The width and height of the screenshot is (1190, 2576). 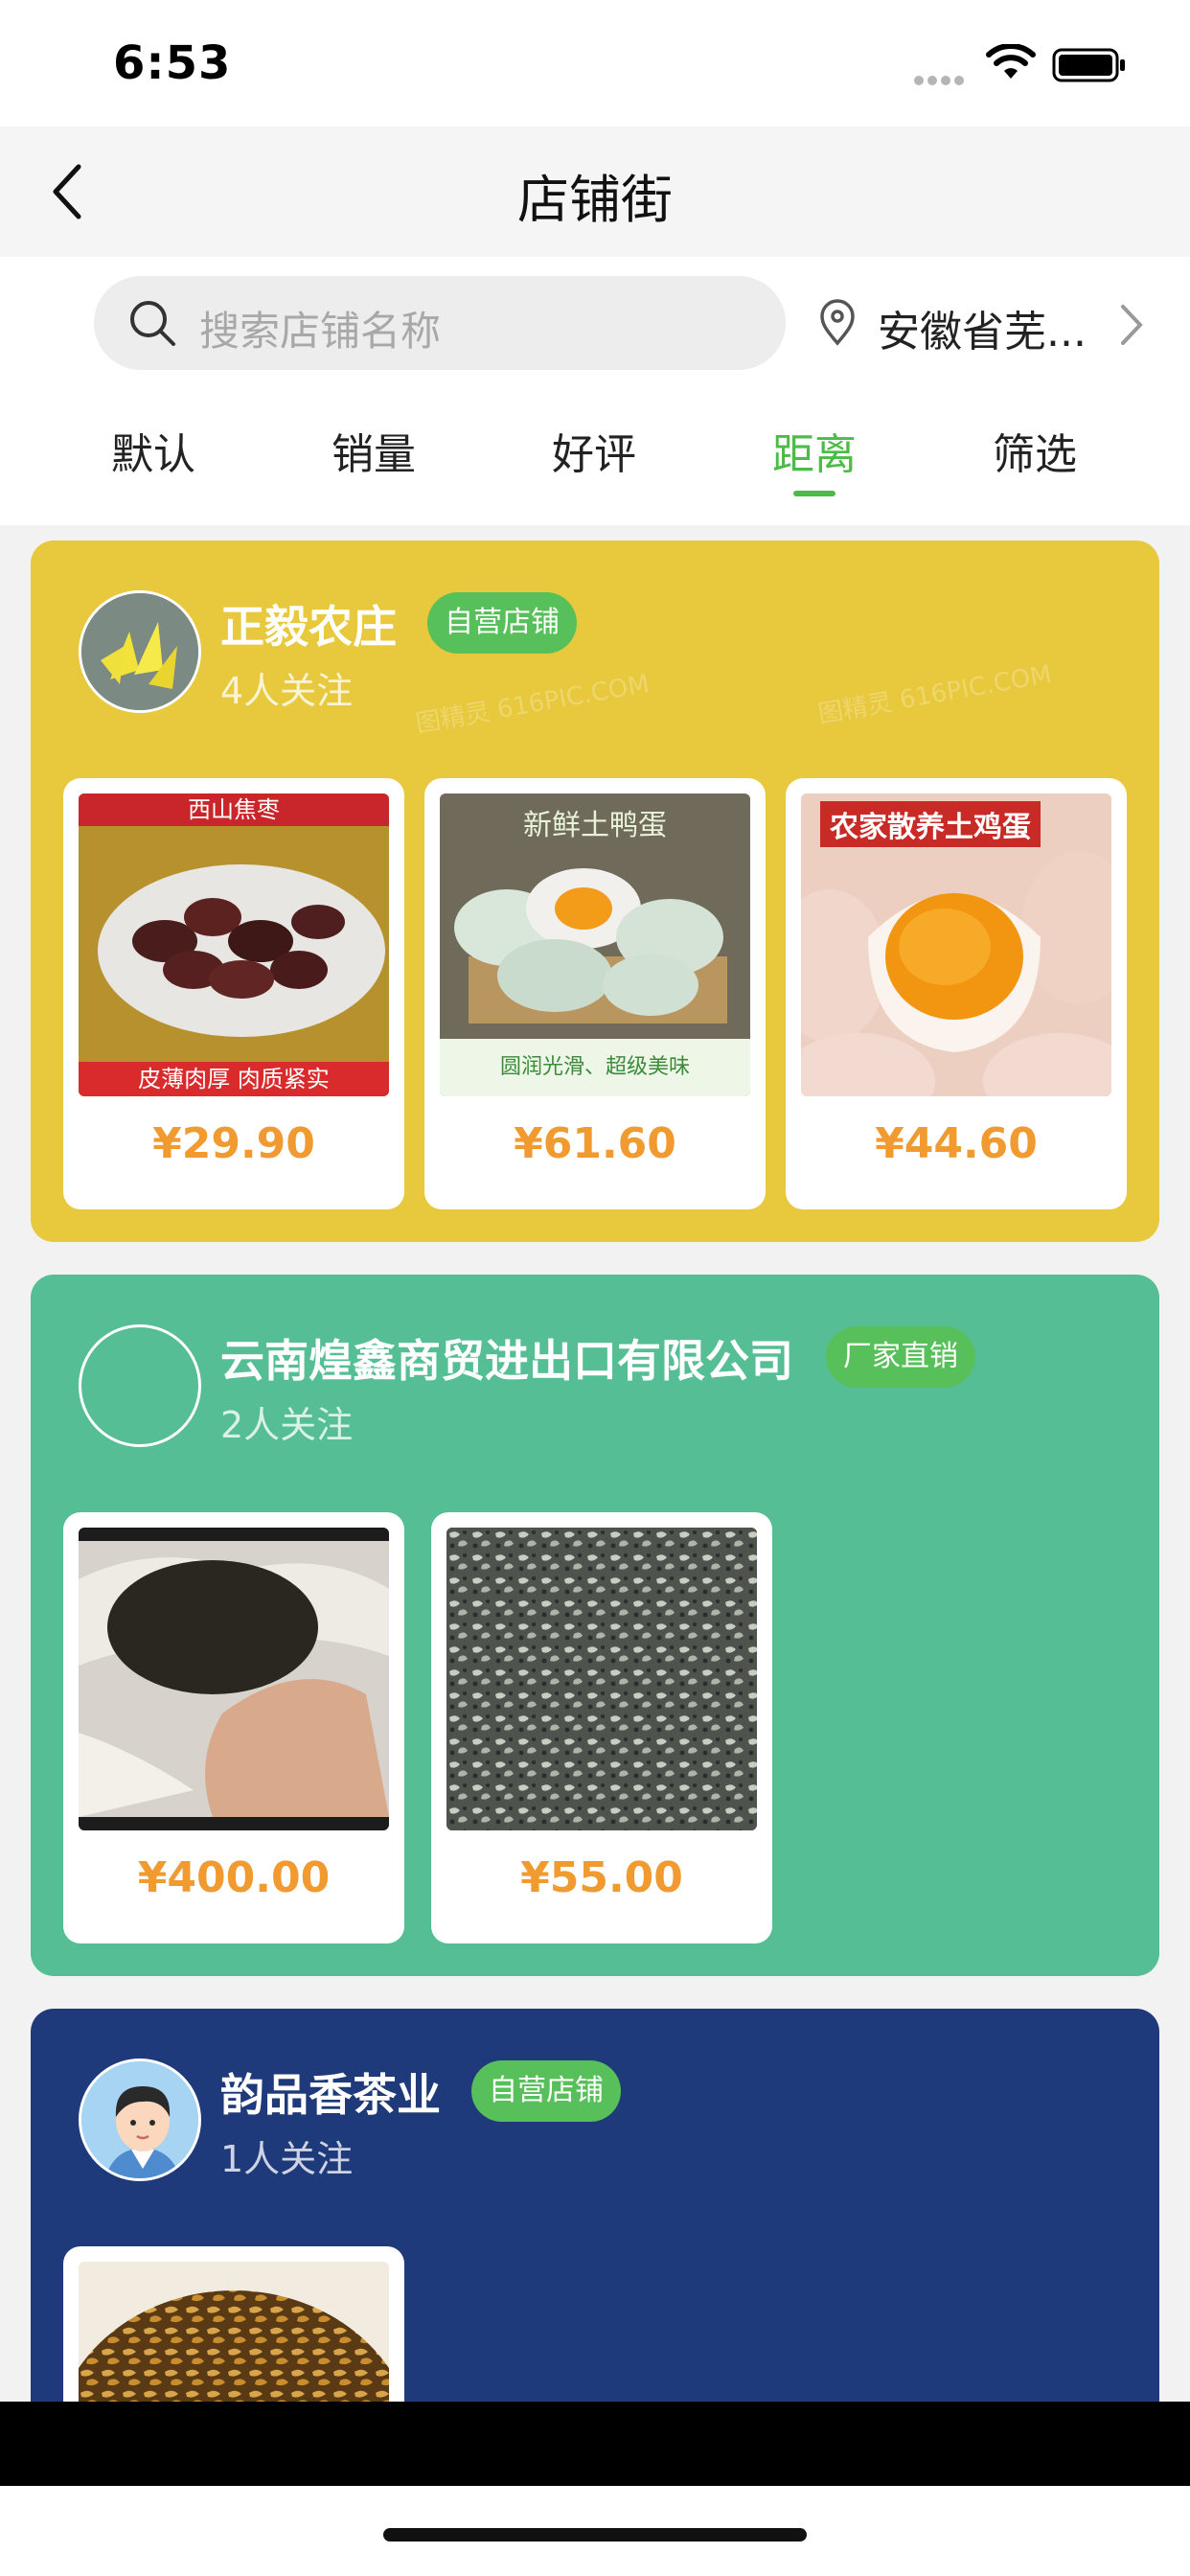 What do you see at coordinates (1132, 325) in the screenshot?
I see `chevron-right-icon` at bounding box center [1132, 325].